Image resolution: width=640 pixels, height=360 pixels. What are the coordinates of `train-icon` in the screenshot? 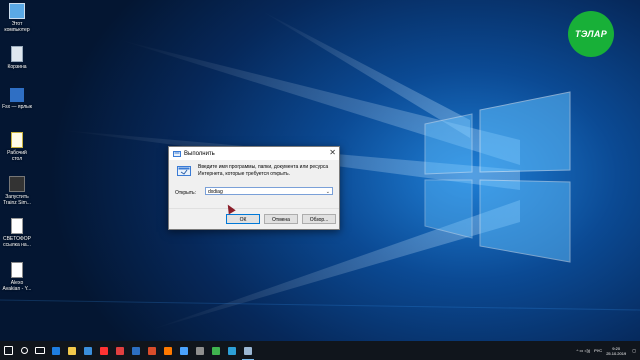 It's located at (17, 184).